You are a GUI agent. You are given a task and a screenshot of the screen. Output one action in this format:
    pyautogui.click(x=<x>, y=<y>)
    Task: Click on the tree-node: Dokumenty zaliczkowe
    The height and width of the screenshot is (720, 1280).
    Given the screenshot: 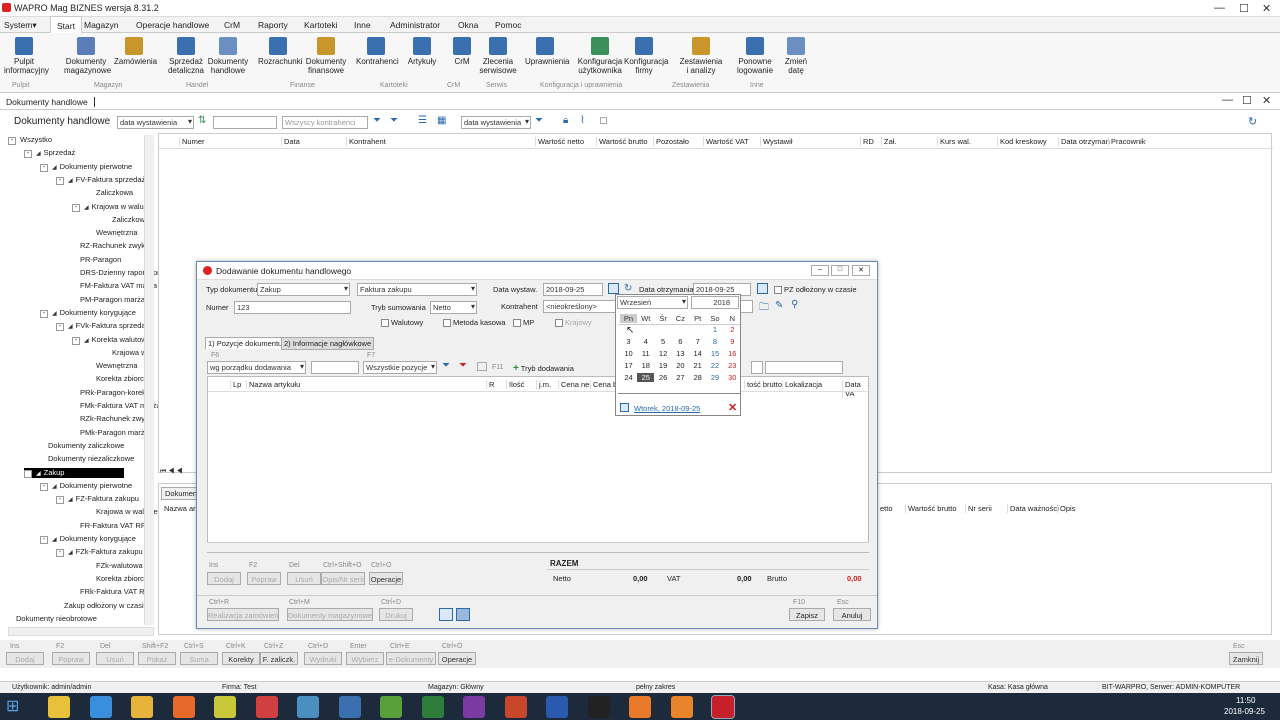 What is the action you would take?
    pyautogui.click(x=86, y=445)
    